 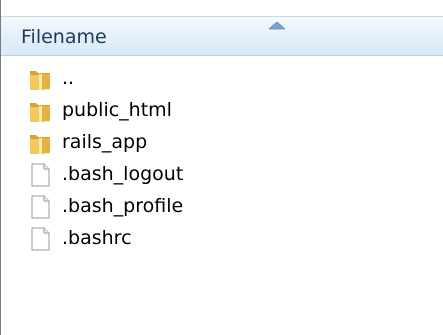 What do you see at coordinates (222, 110) in the screenshot?
I see `list-item: public_html` at bounding box center [222, 110].